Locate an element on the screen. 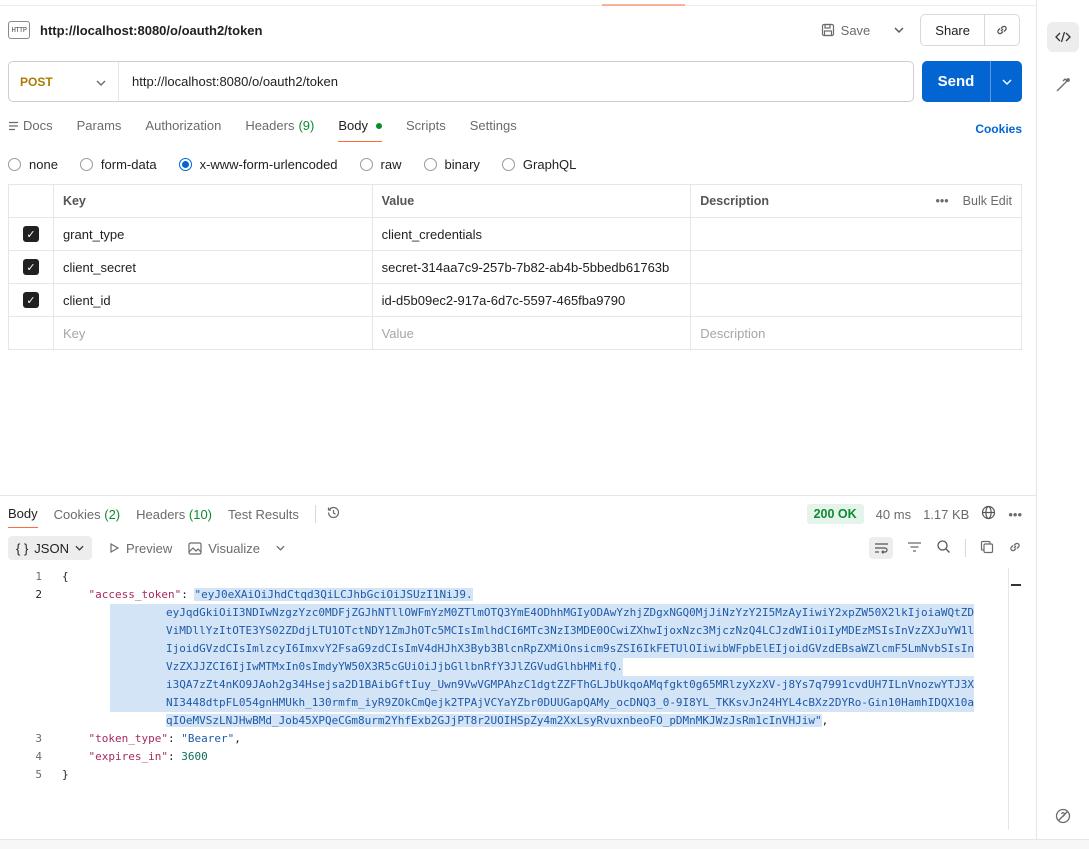 The height and width of the screenshot is (849, 1089). status-badge: 200 OK is located at coordinates (835, 514).